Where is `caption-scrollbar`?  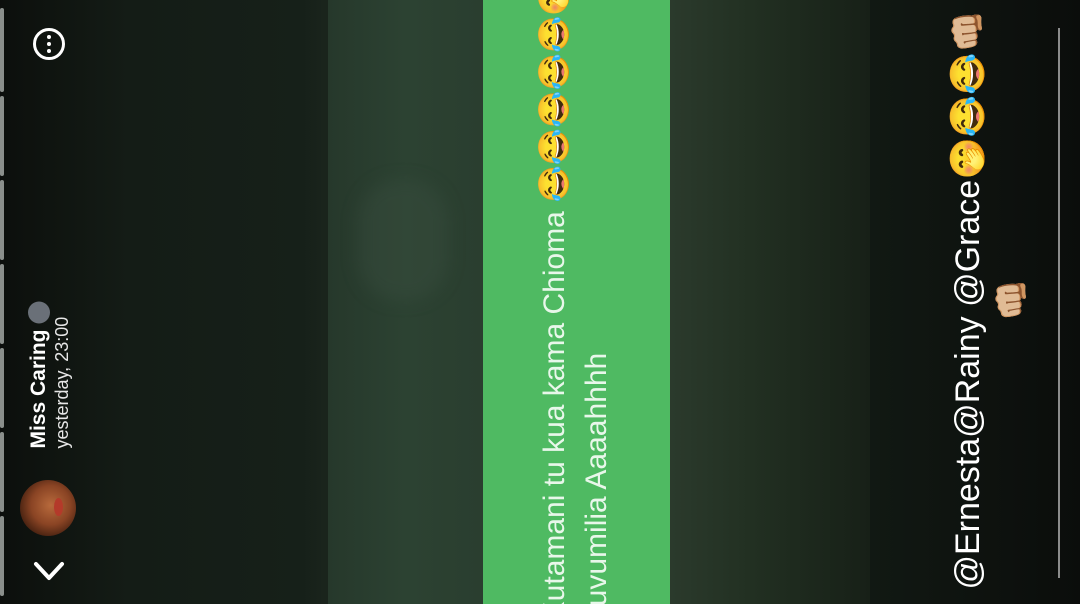
caption-scrollbar is located at coordinates (1059, 303).